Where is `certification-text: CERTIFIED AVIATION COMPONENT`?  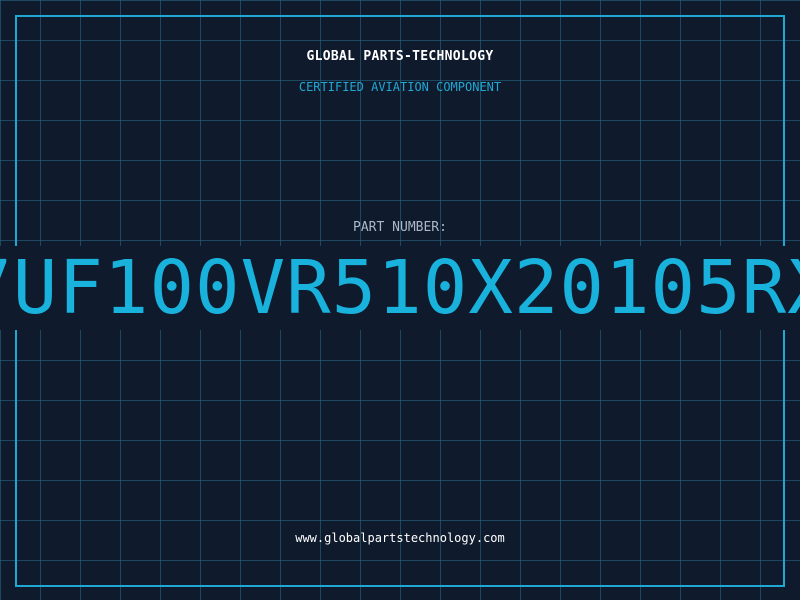
certification-text: CERTIFIED AVIATION COMPONENT is located at coordinates (400, 87).